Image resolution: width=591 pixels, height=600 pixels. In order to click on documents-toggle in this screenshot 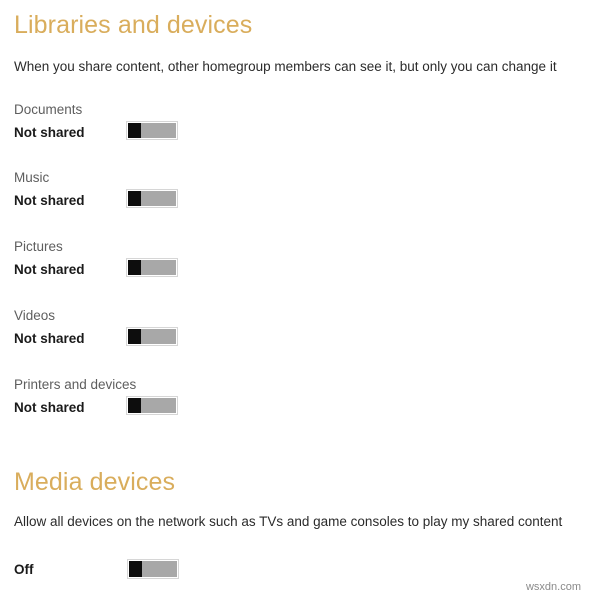, I will do `click(152, 130)`.